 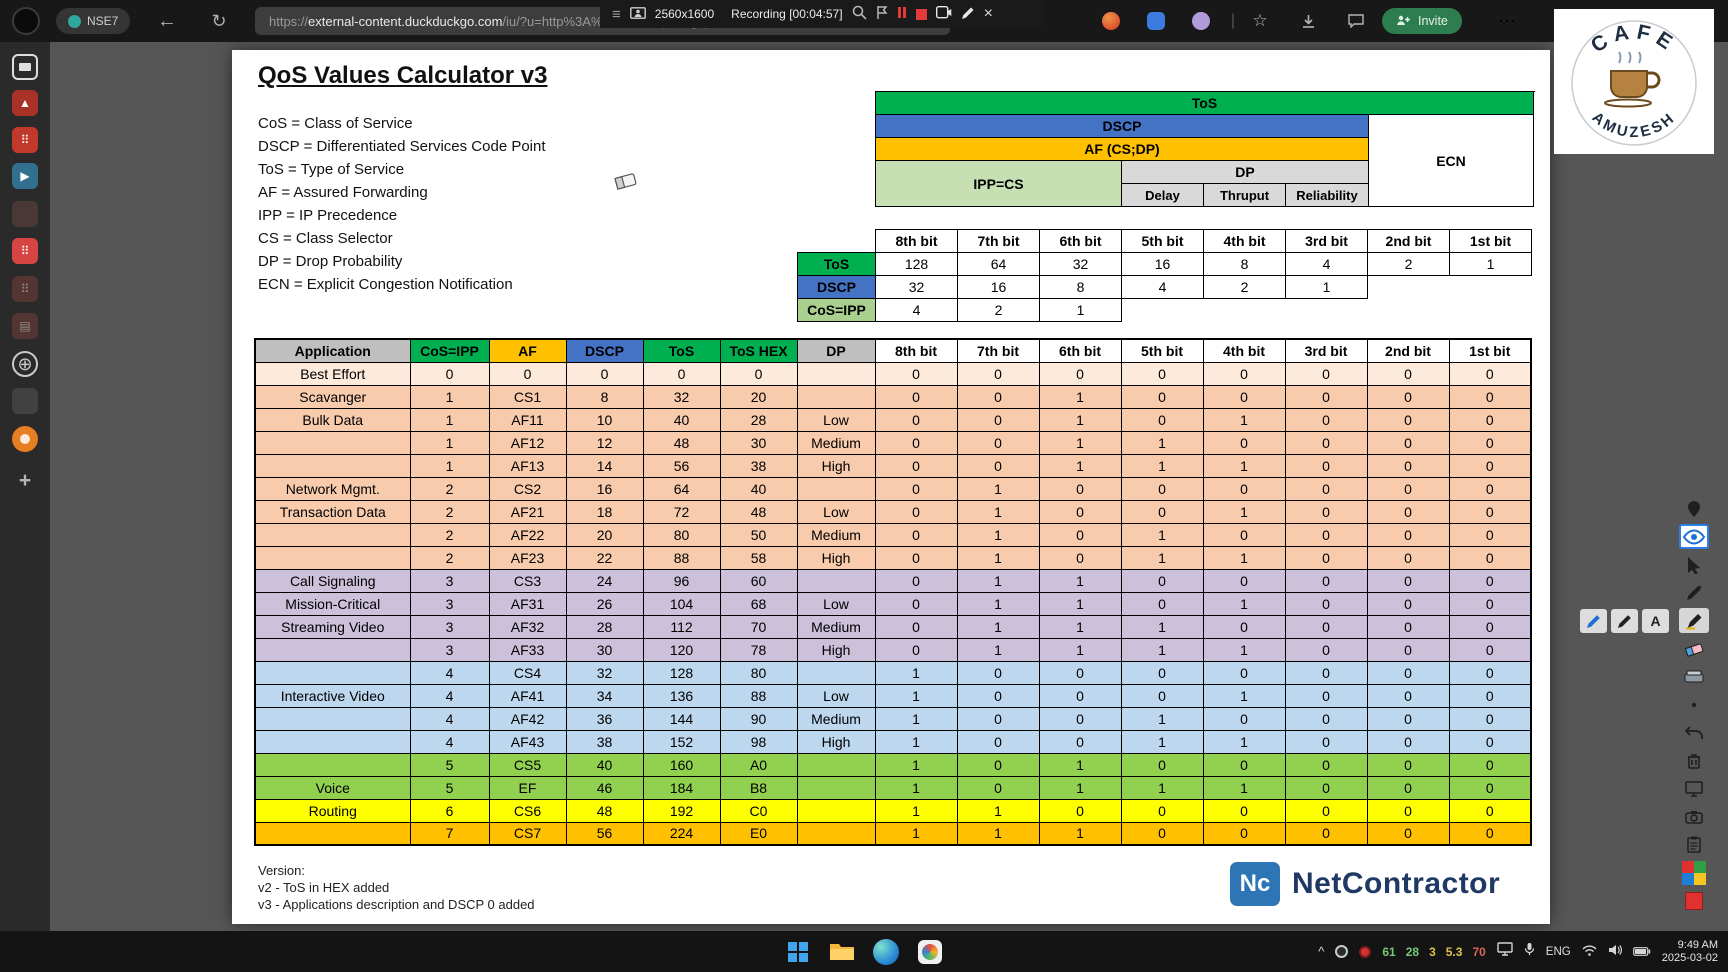 What do you see at coordinates (1641, 952) in the screenshot?
I see `battery-icon` at bounding box center [1641, 952].